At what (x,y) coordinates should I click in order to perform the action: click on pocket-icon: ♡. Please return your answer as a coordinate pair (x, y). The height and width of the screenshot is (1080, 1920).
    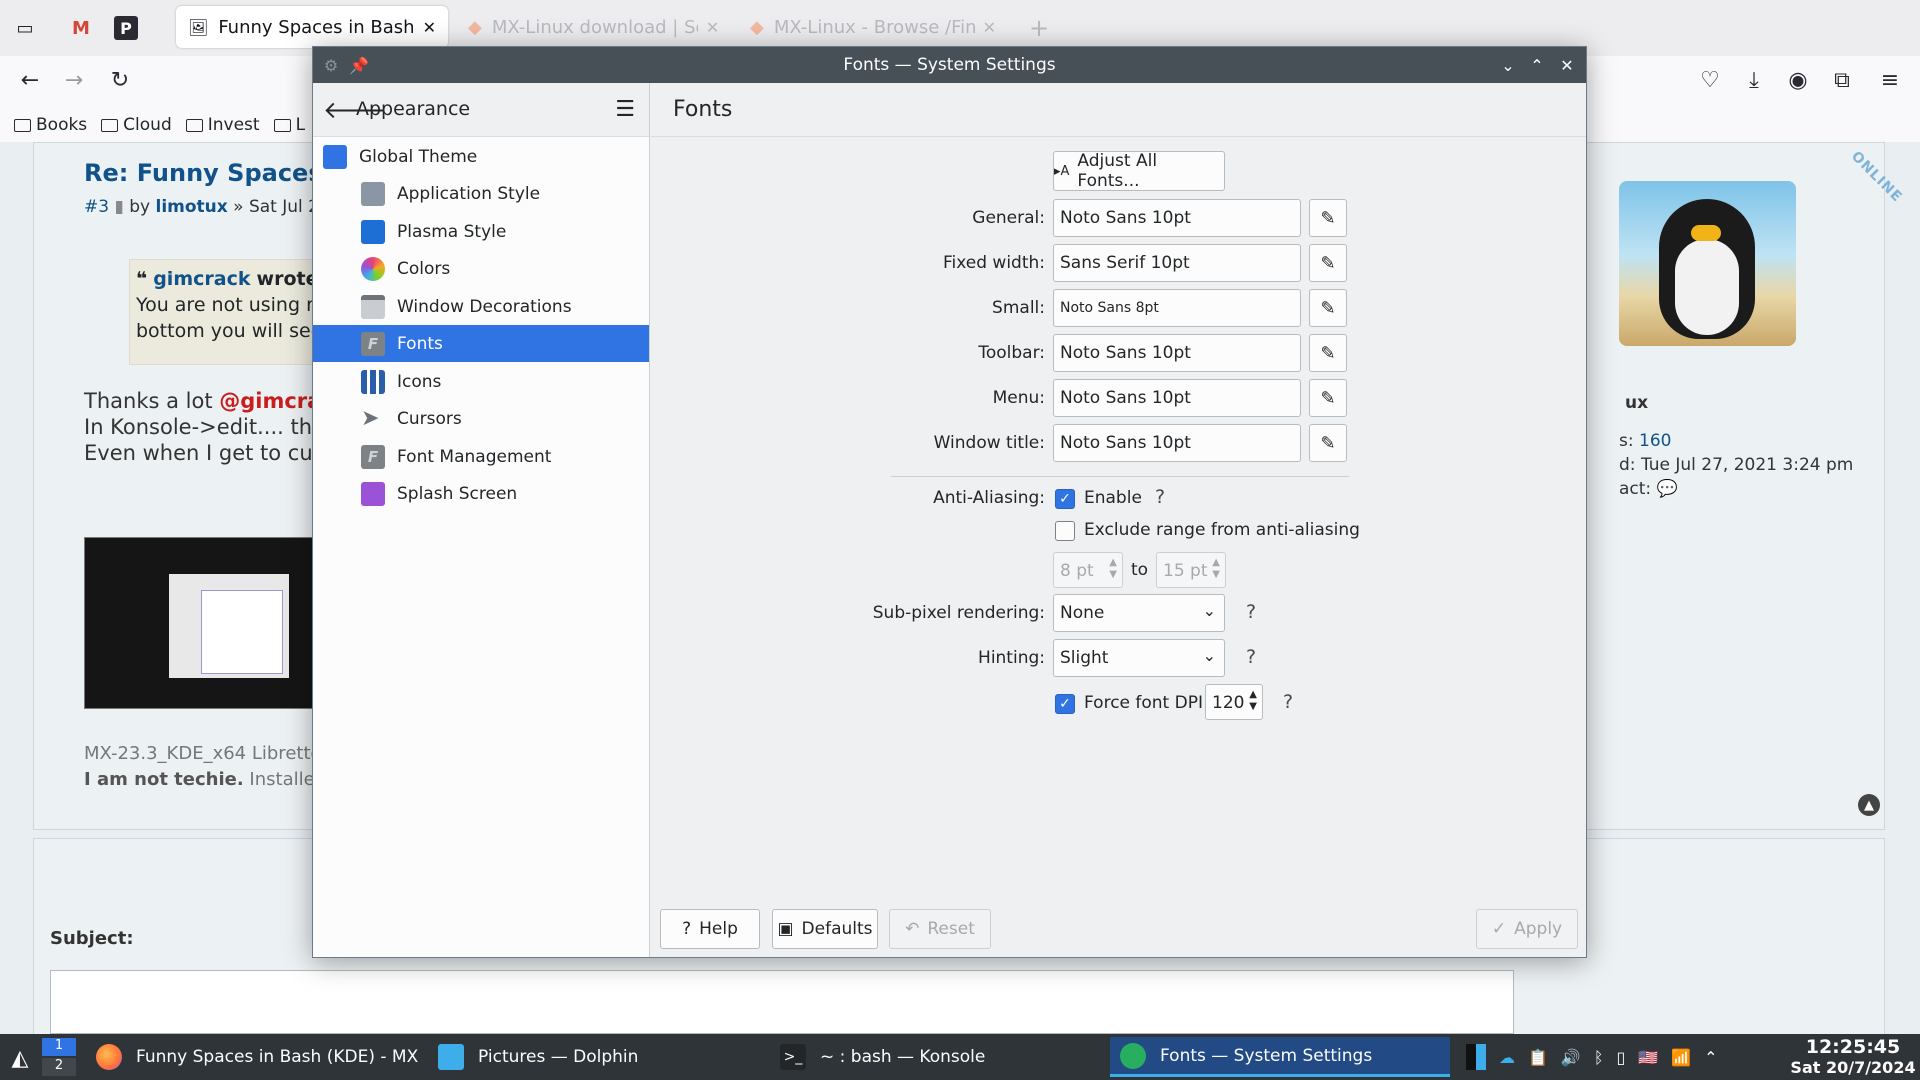
    Looking at the image, I should click on (1710, 80).